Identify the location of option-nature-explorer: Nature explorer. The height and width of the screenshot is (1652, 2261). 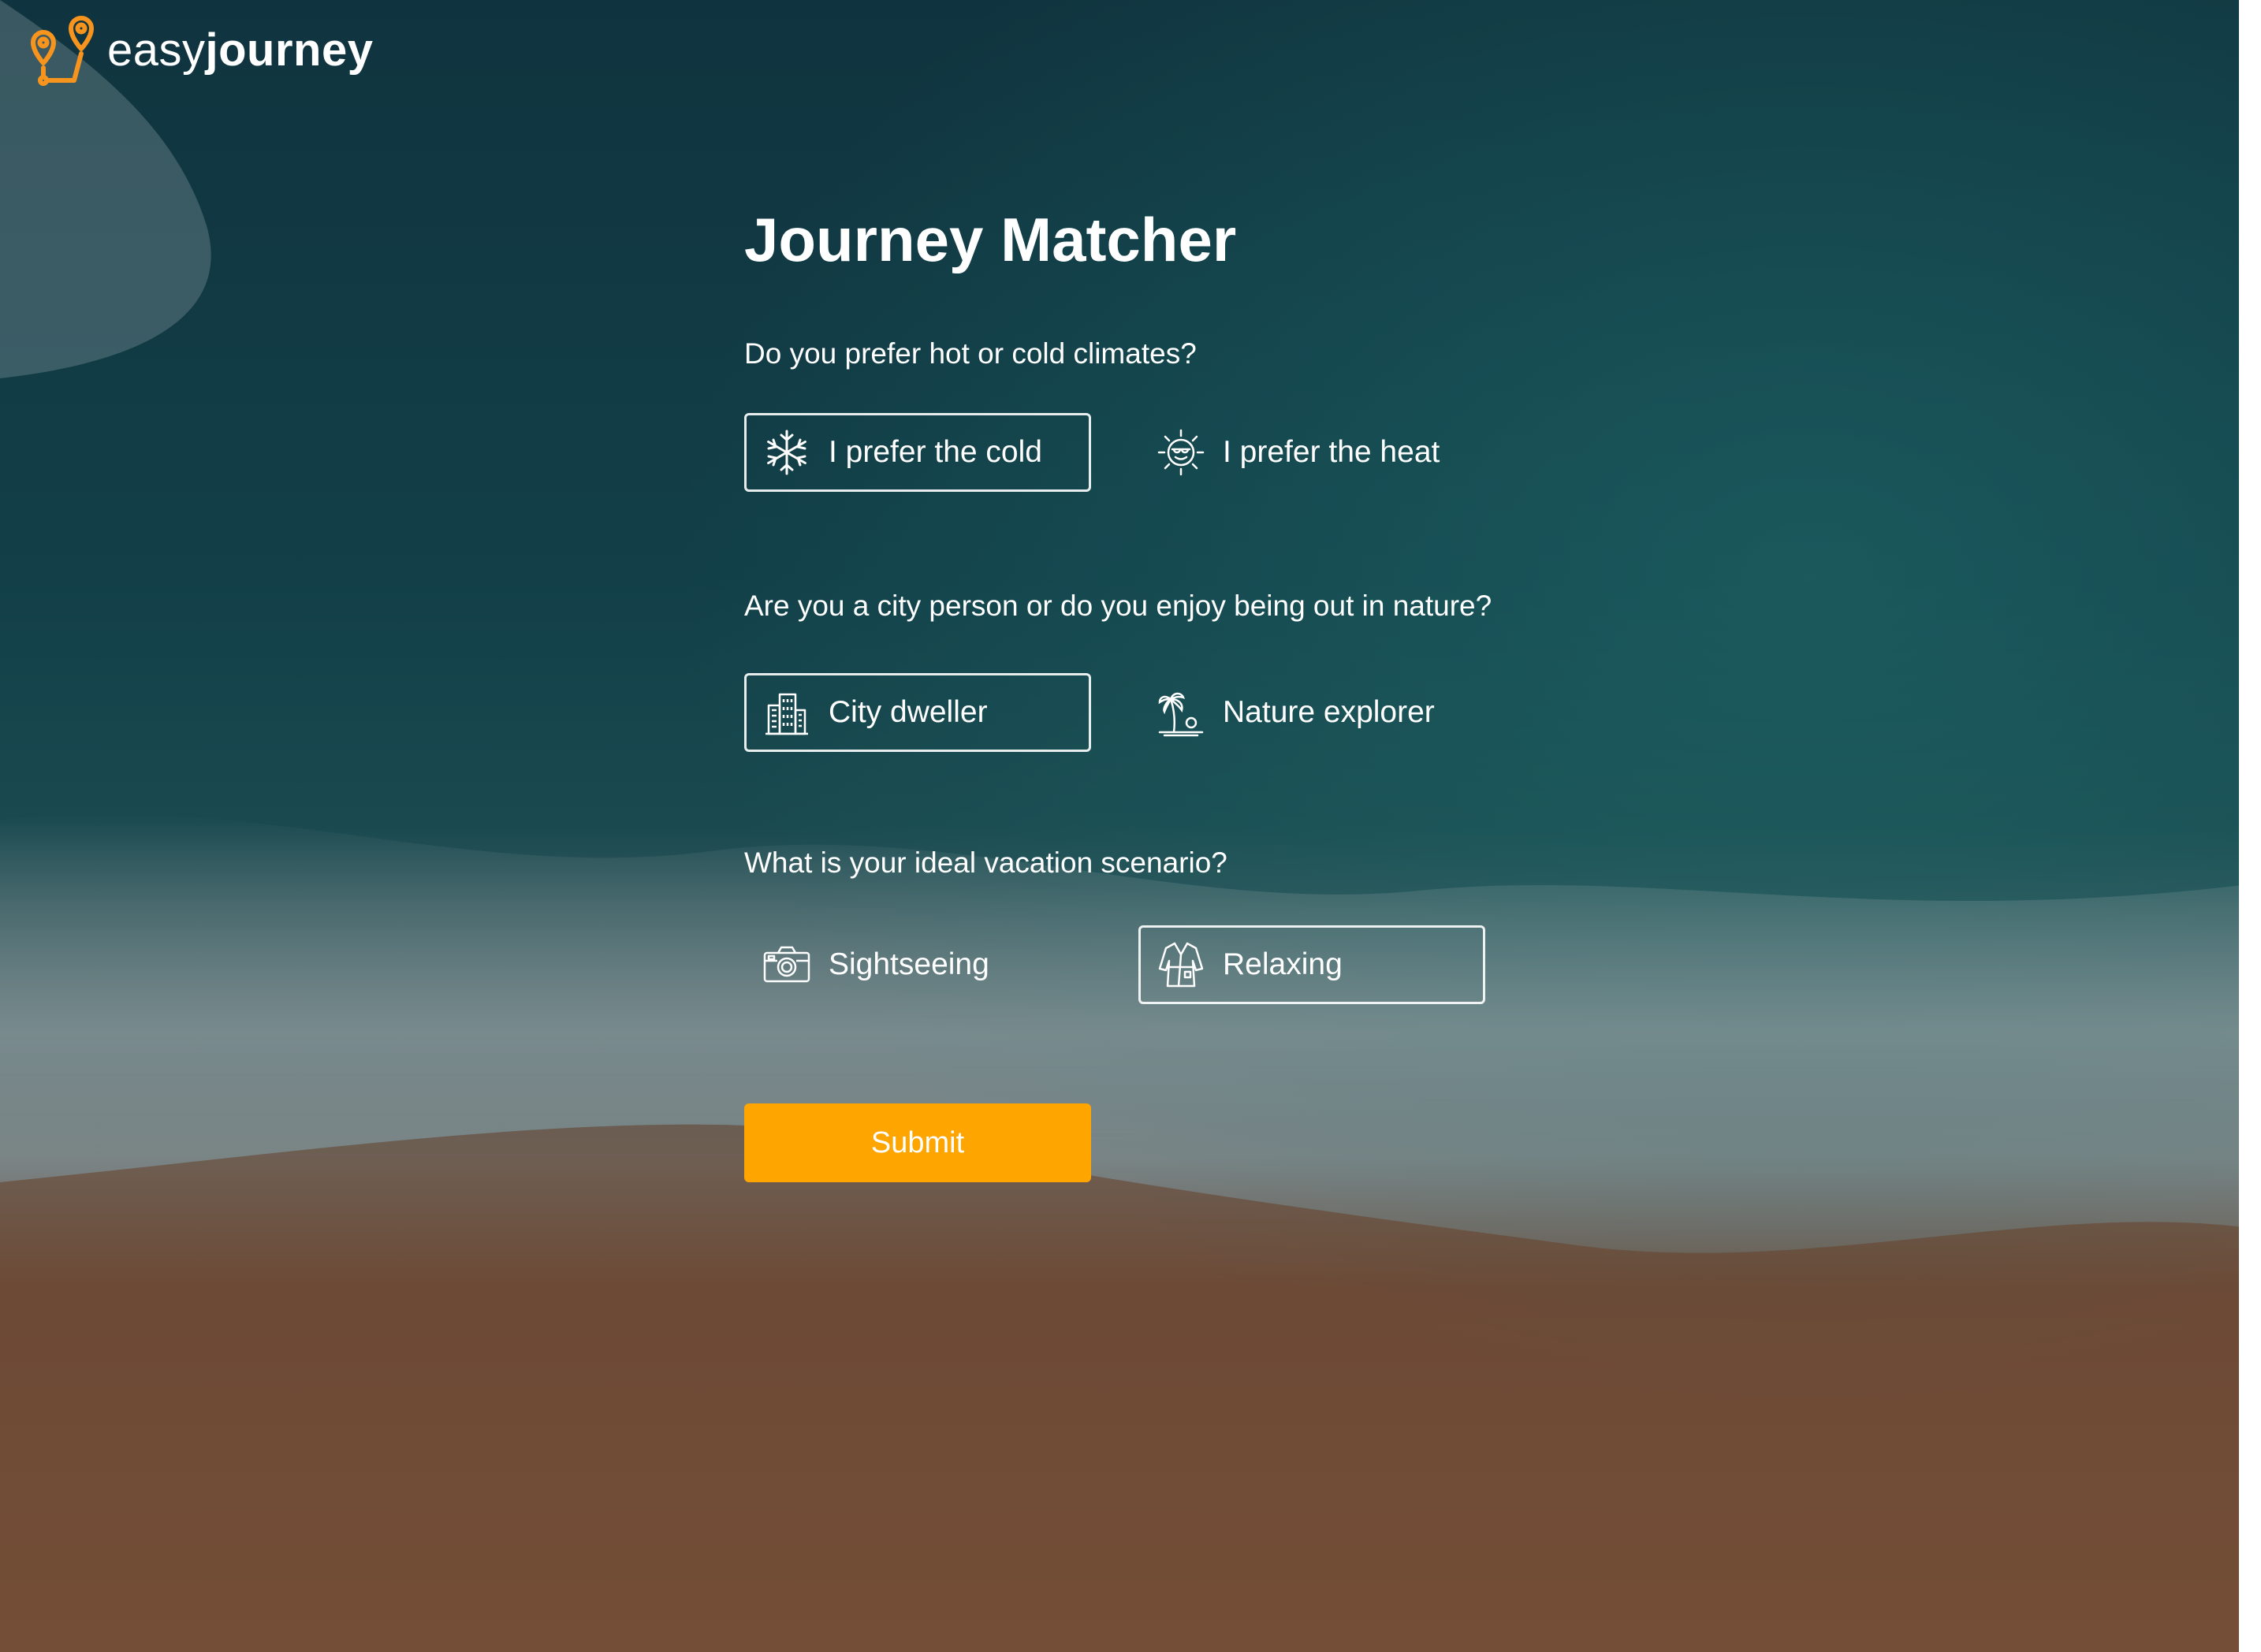
(1311, 712).